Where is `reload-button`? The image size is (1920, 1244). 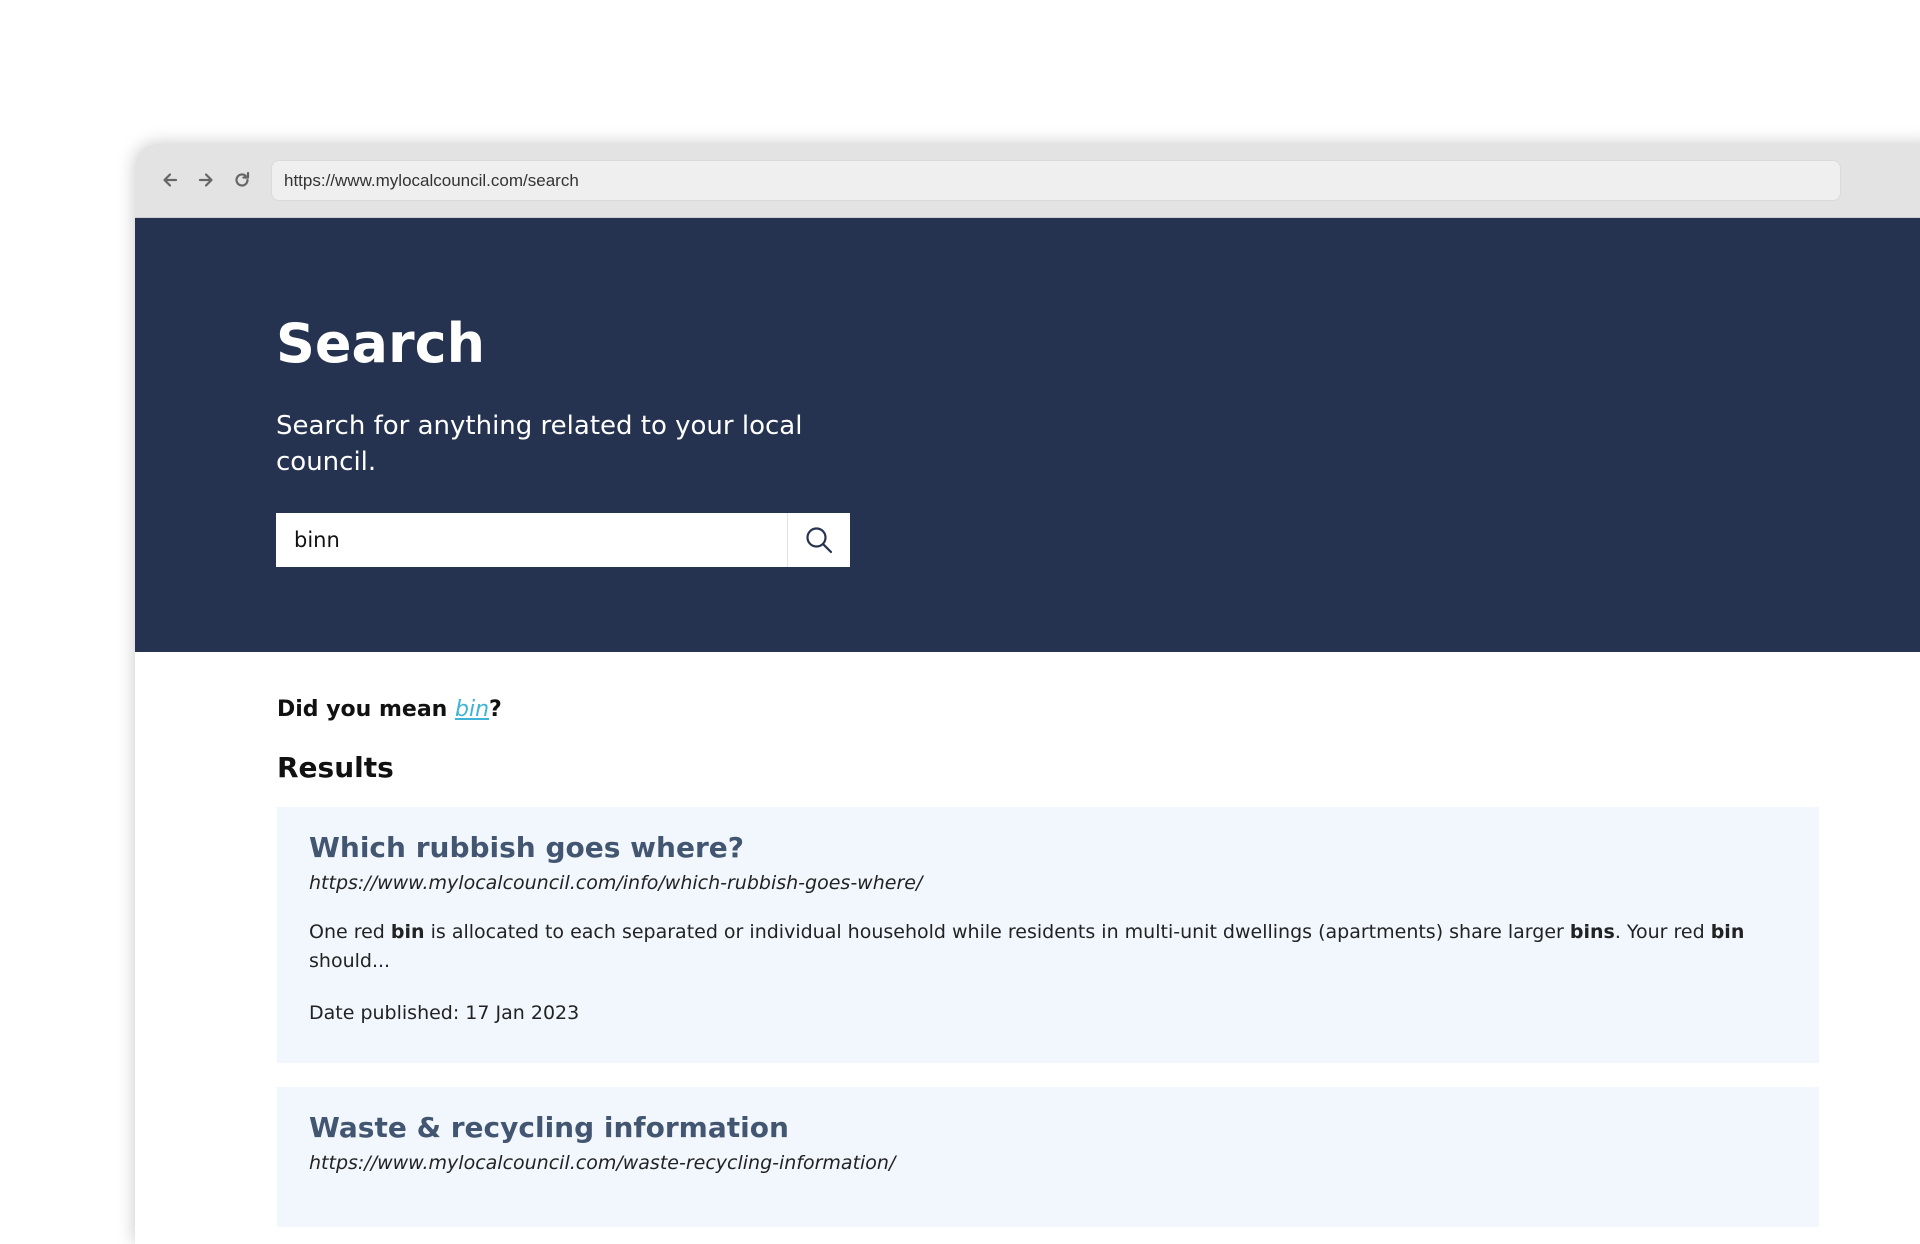 reload-button is located at coordinates (242, 180).